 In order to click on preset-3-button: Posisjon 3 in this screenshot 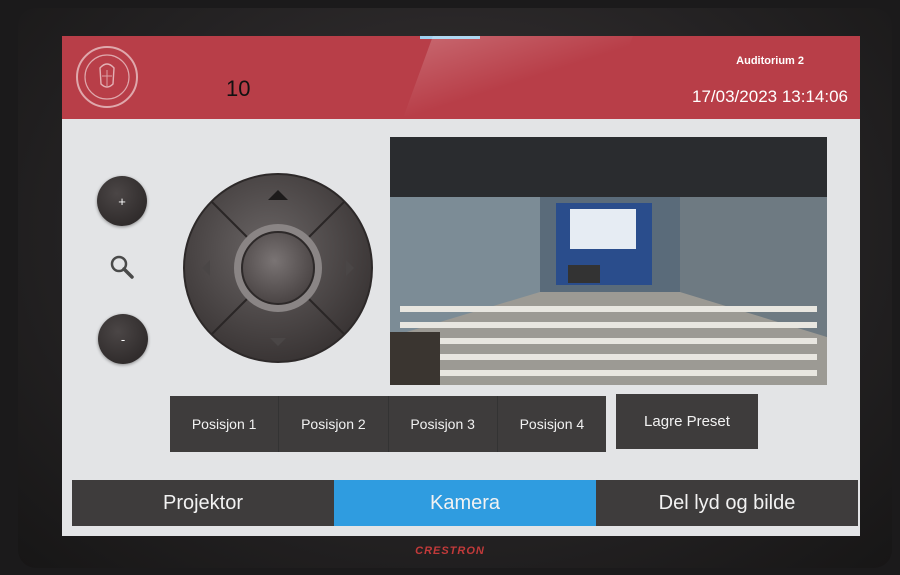, I will do `click(443, 424)`.